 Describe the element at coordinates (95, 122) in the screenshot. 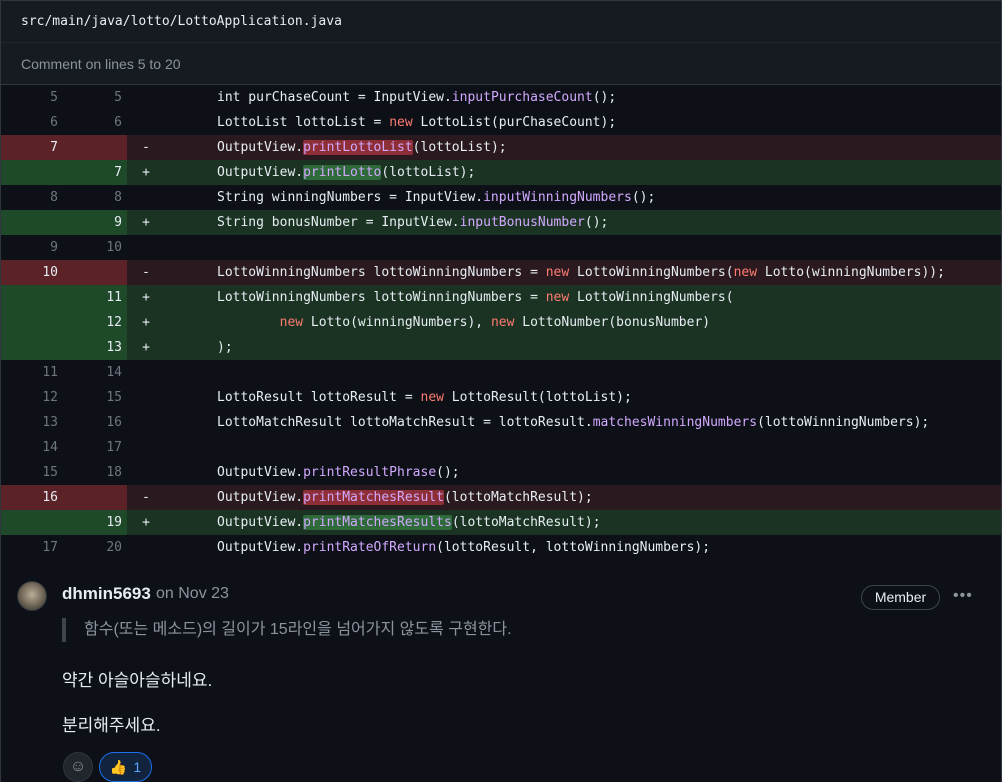

I see `new-line-number: 6` at that location.